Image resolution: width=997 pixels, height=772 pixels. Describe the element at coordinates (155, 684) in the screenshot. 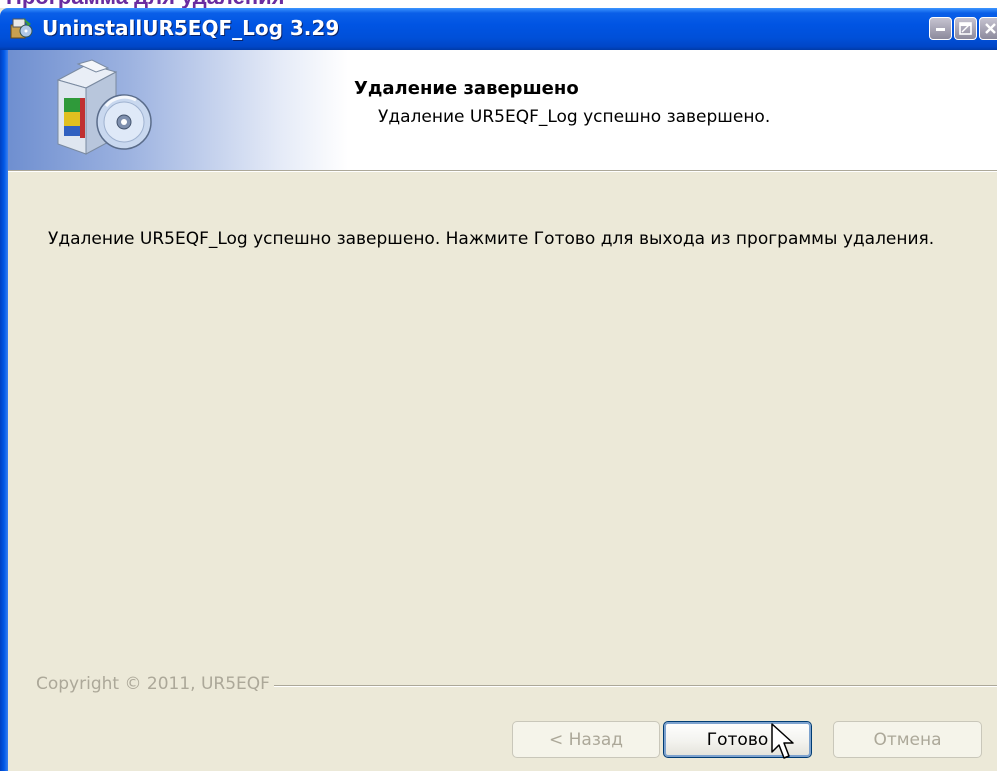

I see `copyright-label: Copyright © 2011, UR5EQF` at that location.